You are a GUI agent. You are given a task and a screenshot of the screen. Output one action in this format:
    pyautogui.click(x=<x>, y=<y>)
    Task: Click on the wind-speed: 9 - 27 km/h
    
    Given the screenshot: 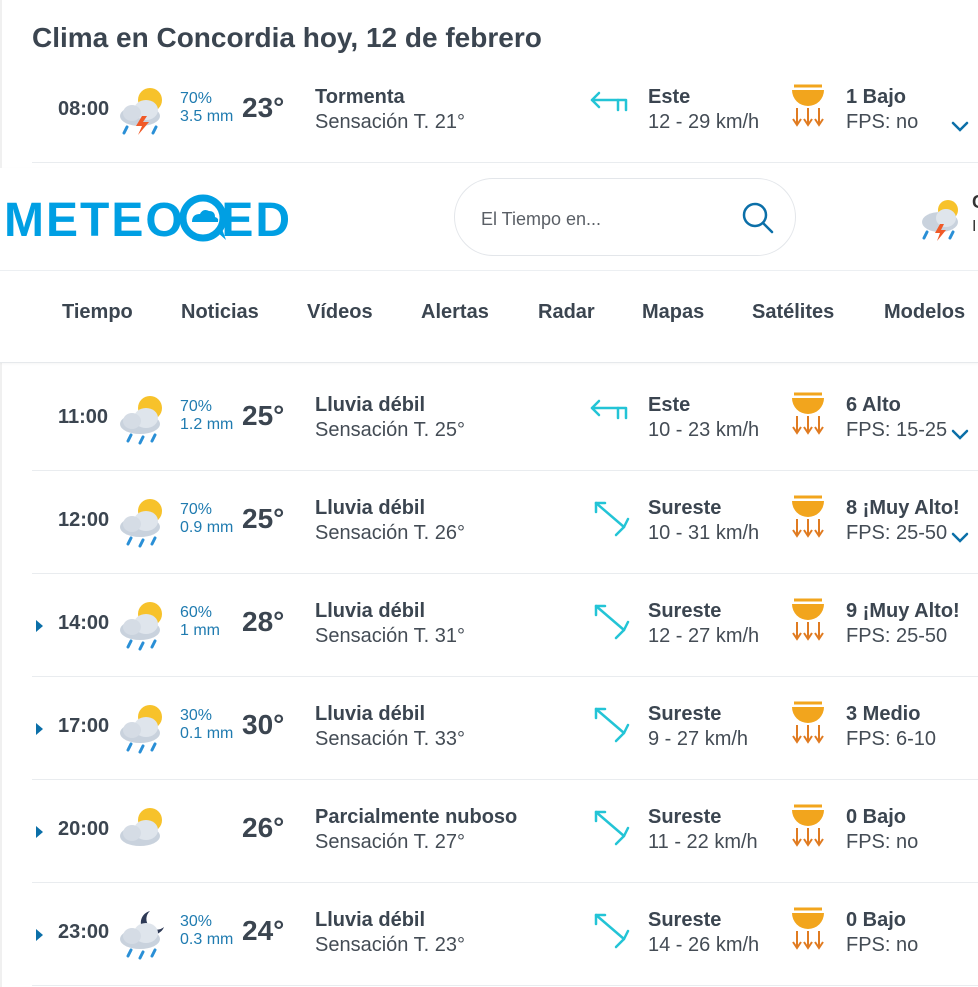 What is the action you would take?
    pyautogui.click(x=698, y=739)
    